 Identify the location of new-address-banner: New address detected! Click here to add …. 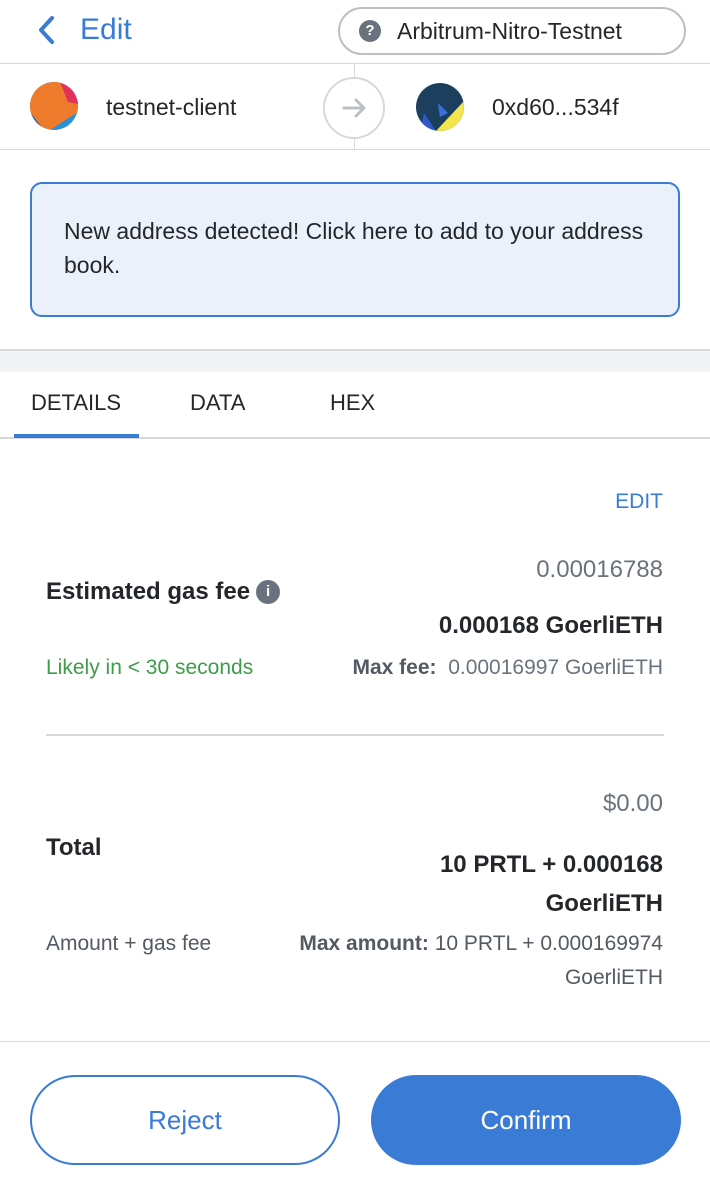
(355, 249).